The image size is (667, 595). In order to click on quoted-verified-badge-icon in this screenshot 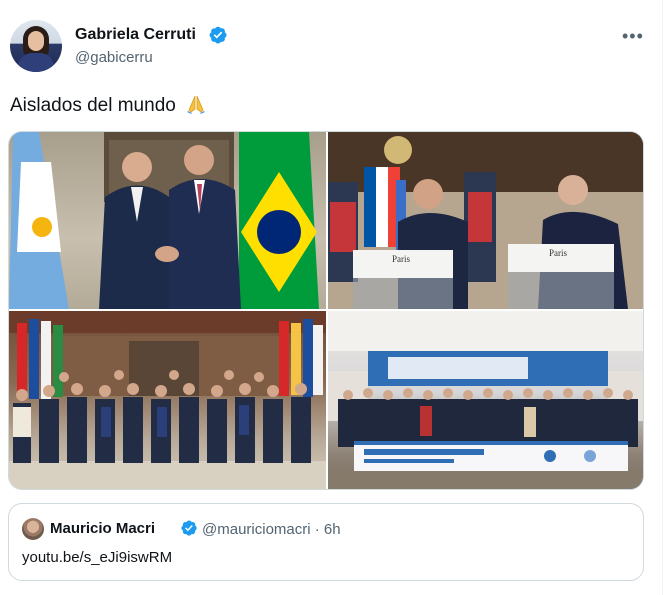, I will do `click(189, 528)`.